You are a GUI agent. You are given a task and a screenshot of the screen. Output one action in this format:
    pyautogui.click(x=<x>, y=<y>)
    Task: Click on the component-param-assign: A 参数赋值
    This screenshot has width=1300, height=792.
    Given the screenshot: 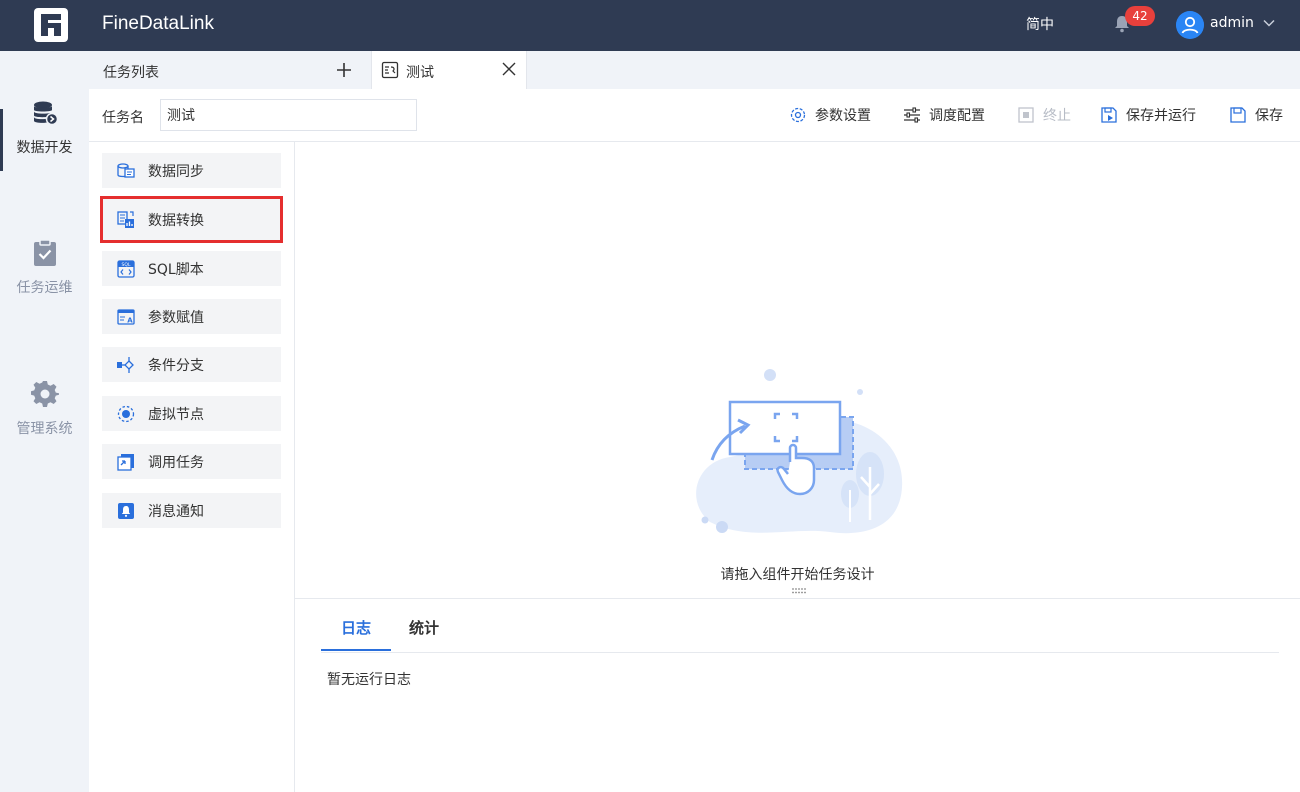 What is the action you would take?
    pyautogui.click(x=191, y=316)
    